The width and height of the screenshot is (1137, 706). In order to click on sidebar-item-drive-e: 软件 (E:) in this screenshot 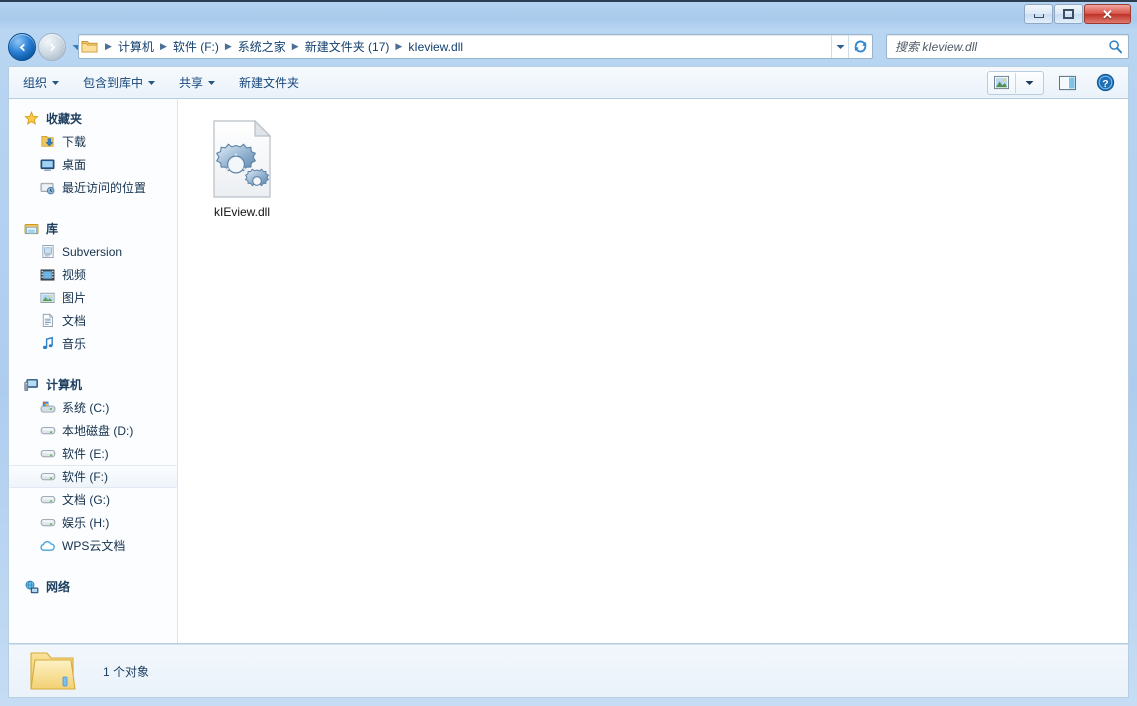, I will do `click(93, 453)`.